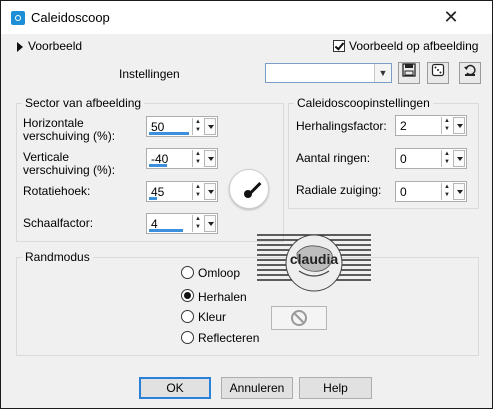 The width and height of the screenshot is (495, 411). What do you see at coordinates (228, 338) in the screenshot?
I see `edge-option-reflect-label: Reflecteren` at bounding box center [228, 338].